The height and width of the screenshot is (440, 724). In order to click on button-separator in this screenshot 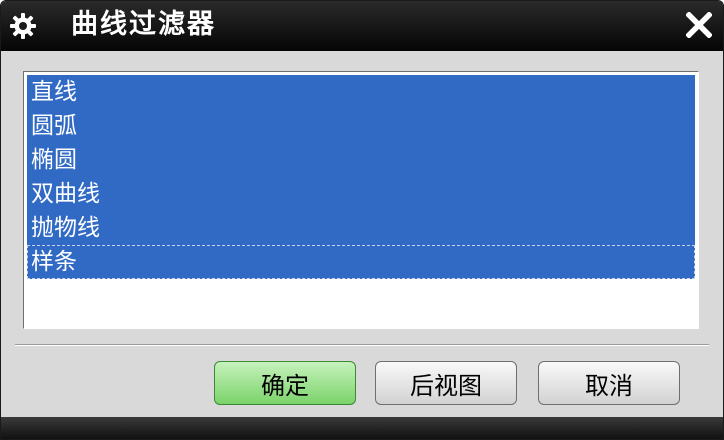, I will do `click(362, 345)`.